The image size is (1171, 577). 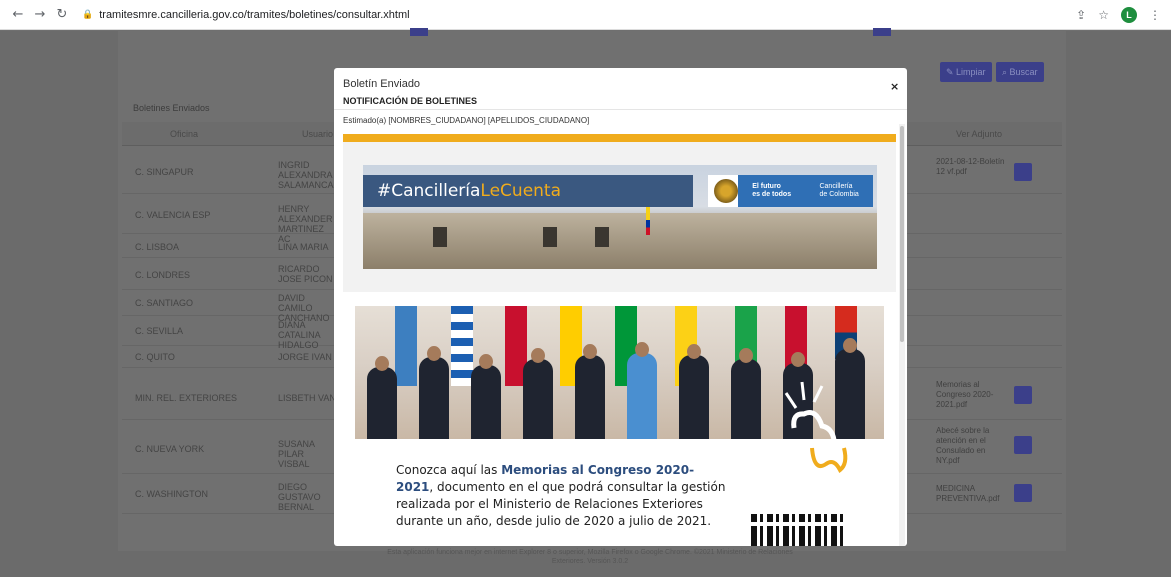 What do you see at coordinates (157, 247) in the screenshot?
I see `cell-oficina: C. LISBOA` at bounding box center [157, 247].